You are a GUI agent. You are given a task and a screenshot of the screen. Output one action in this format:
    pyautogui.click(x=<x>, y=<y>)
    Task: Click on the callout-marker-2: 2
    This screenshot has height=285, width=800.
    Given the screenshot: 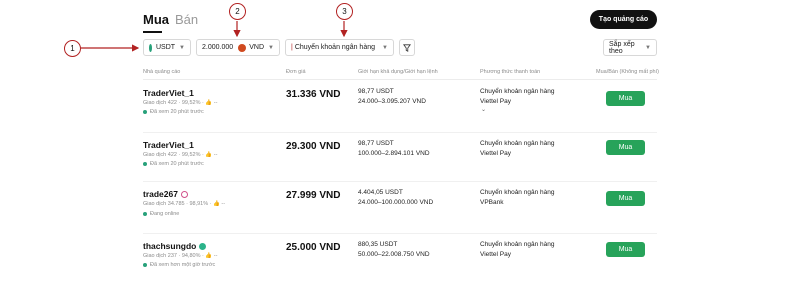 What is the action you would take?
    pyautogui.click(x=237, y=11)
    